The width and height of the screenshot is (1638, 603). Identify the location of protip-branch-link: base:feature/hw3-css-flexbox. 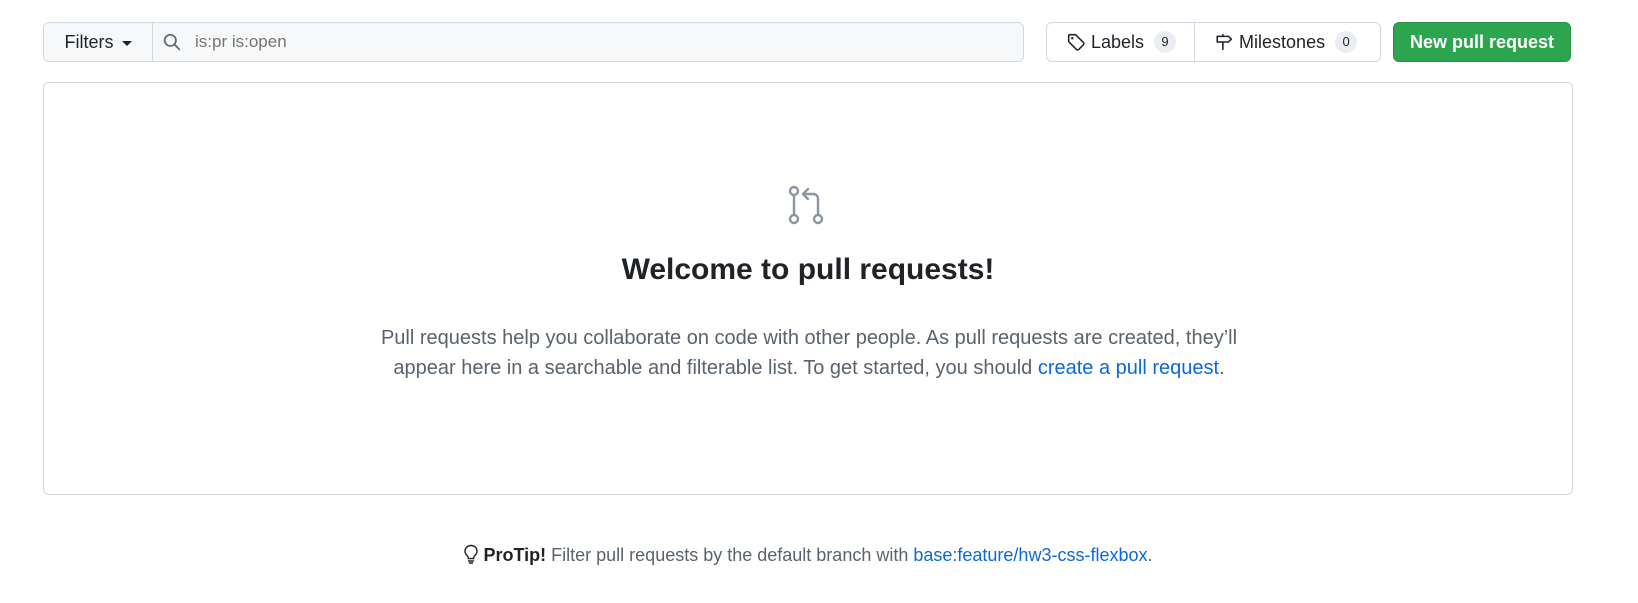
(1030, 555).